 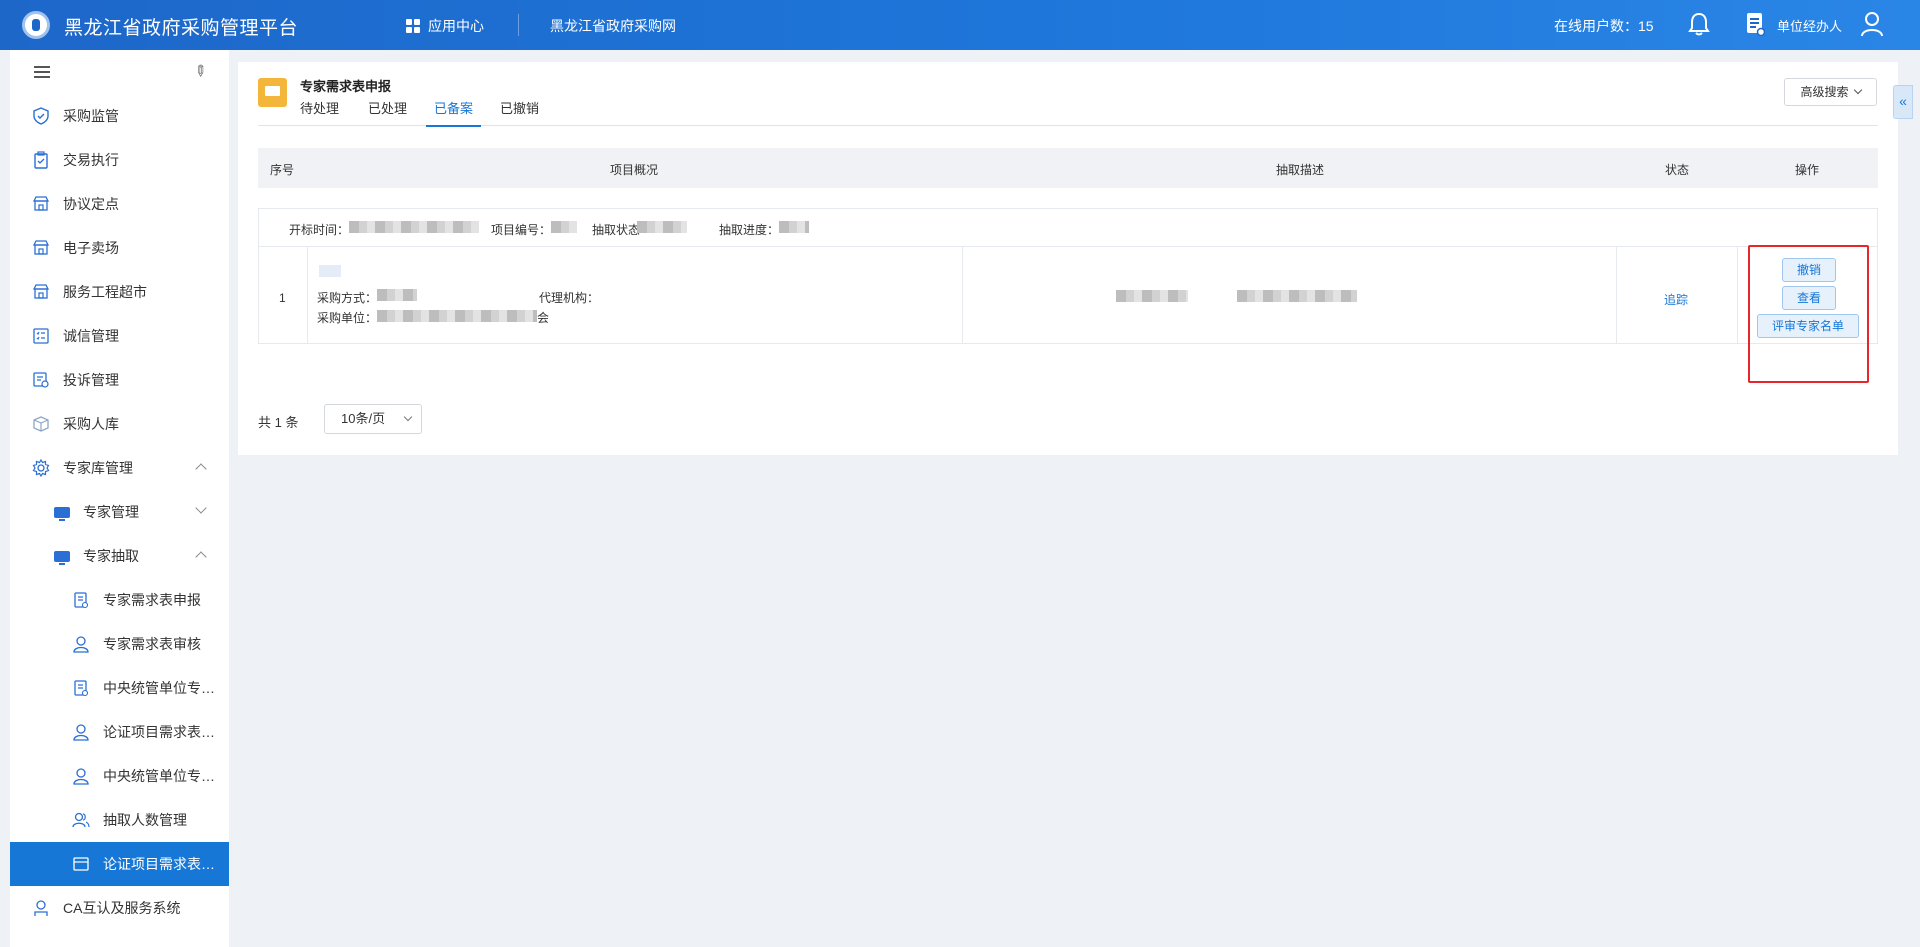 I want to click on procurement-site-link: 黑龙江省政府采购网, so click(x=613, y=26).